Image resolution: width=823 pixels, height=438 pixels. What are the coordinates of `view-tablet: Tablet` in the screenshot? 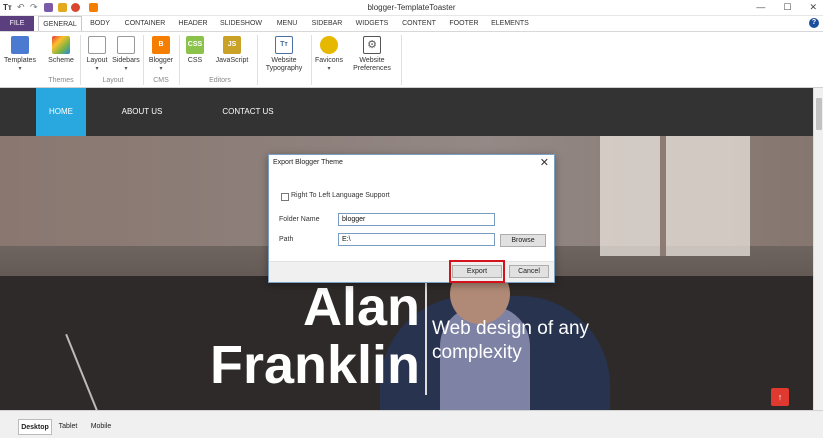 It's located at (68, 427).